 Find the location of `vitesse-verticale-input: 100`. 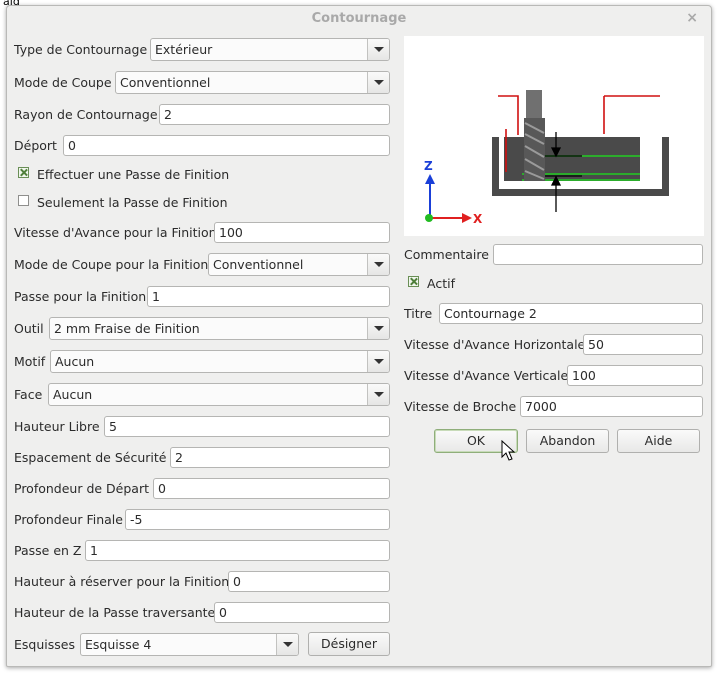

vitesse-verticale-input: 100 is located at coordinates (635, 375).